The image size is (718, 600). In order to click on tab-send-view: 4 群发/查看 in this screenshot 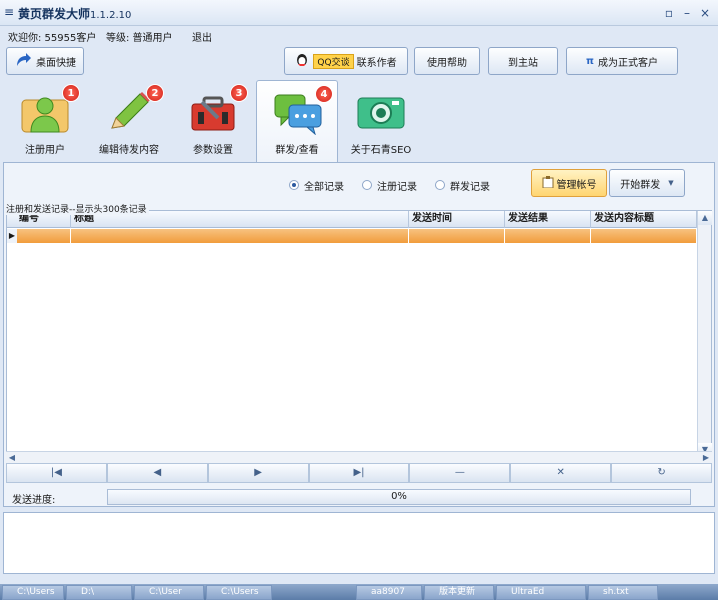, I will do `click(297, 121)`.